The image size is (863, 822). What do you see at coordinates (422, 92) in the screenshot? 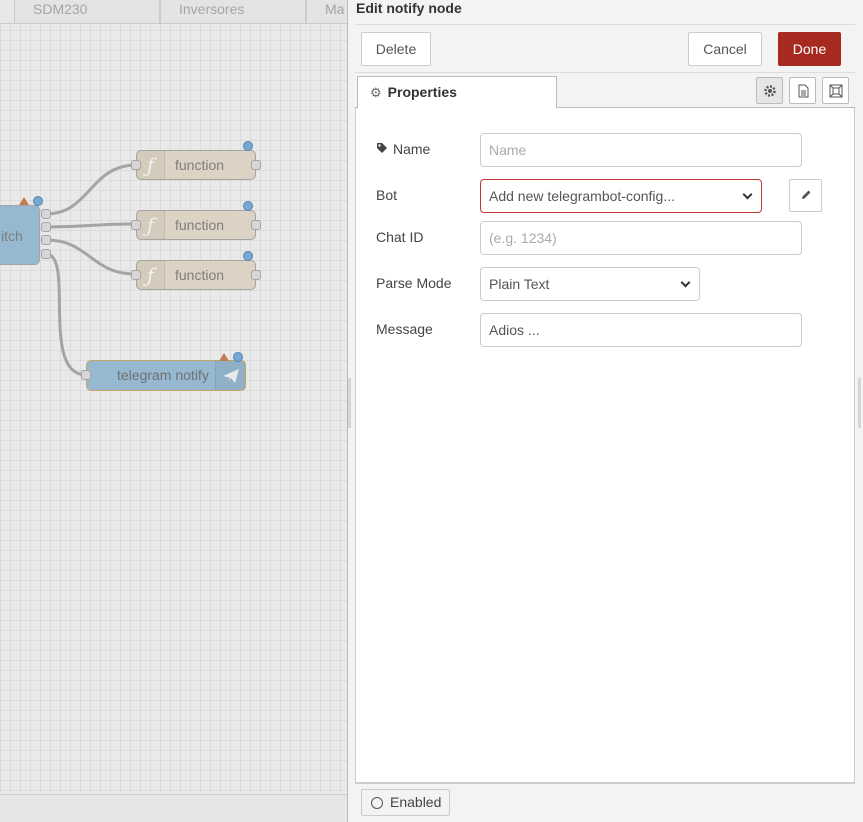
I see `tab-properties-label: Properties` at bounding box center [422, 92].